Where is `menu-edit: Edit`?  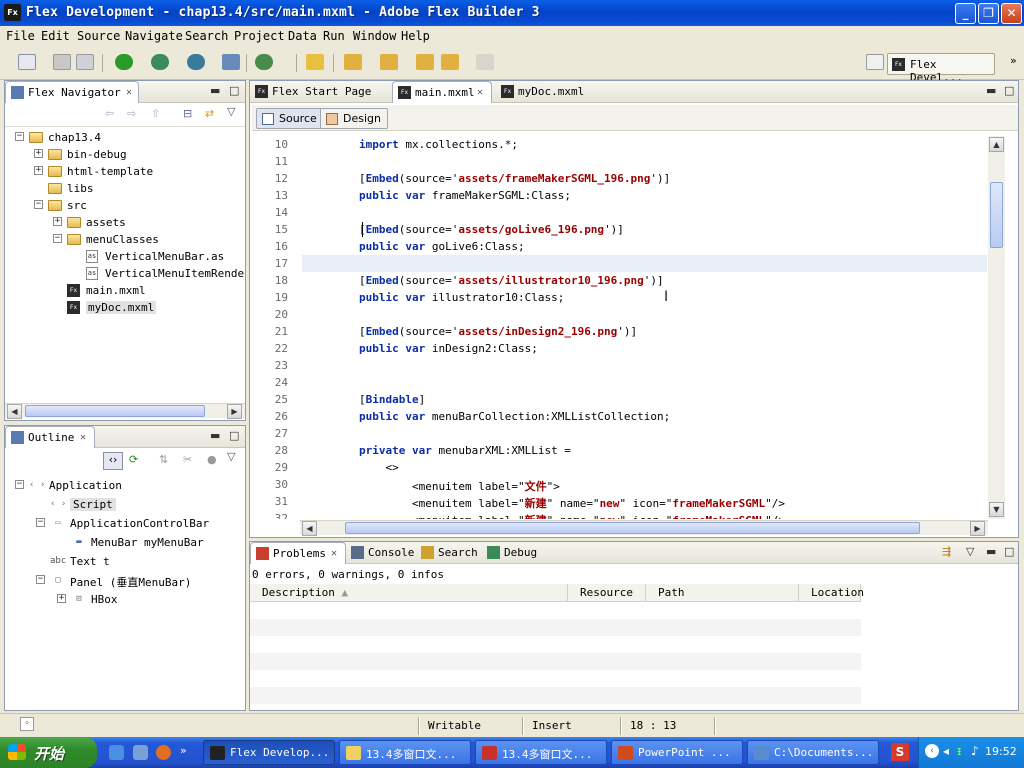
menu-edit: Edit is located at coordinates (55, 36).